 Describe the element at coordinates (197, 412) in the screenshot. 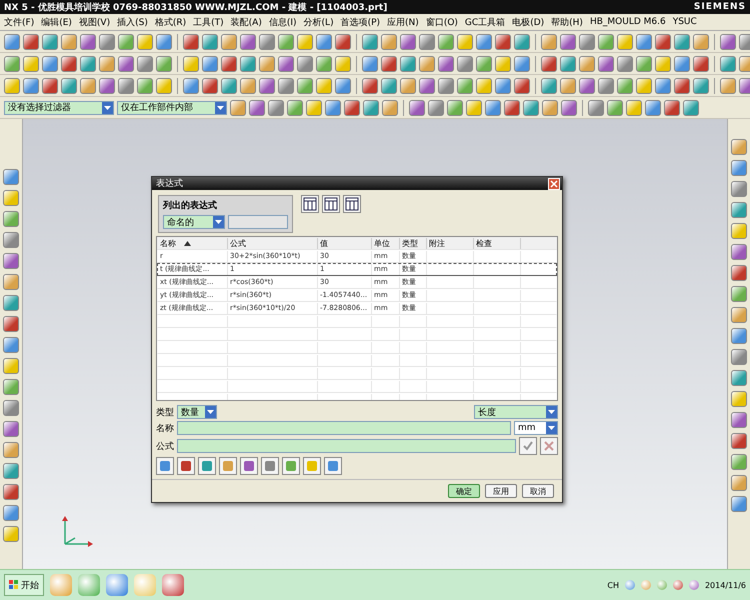

I see `type-dropdown: 数量` at that location.